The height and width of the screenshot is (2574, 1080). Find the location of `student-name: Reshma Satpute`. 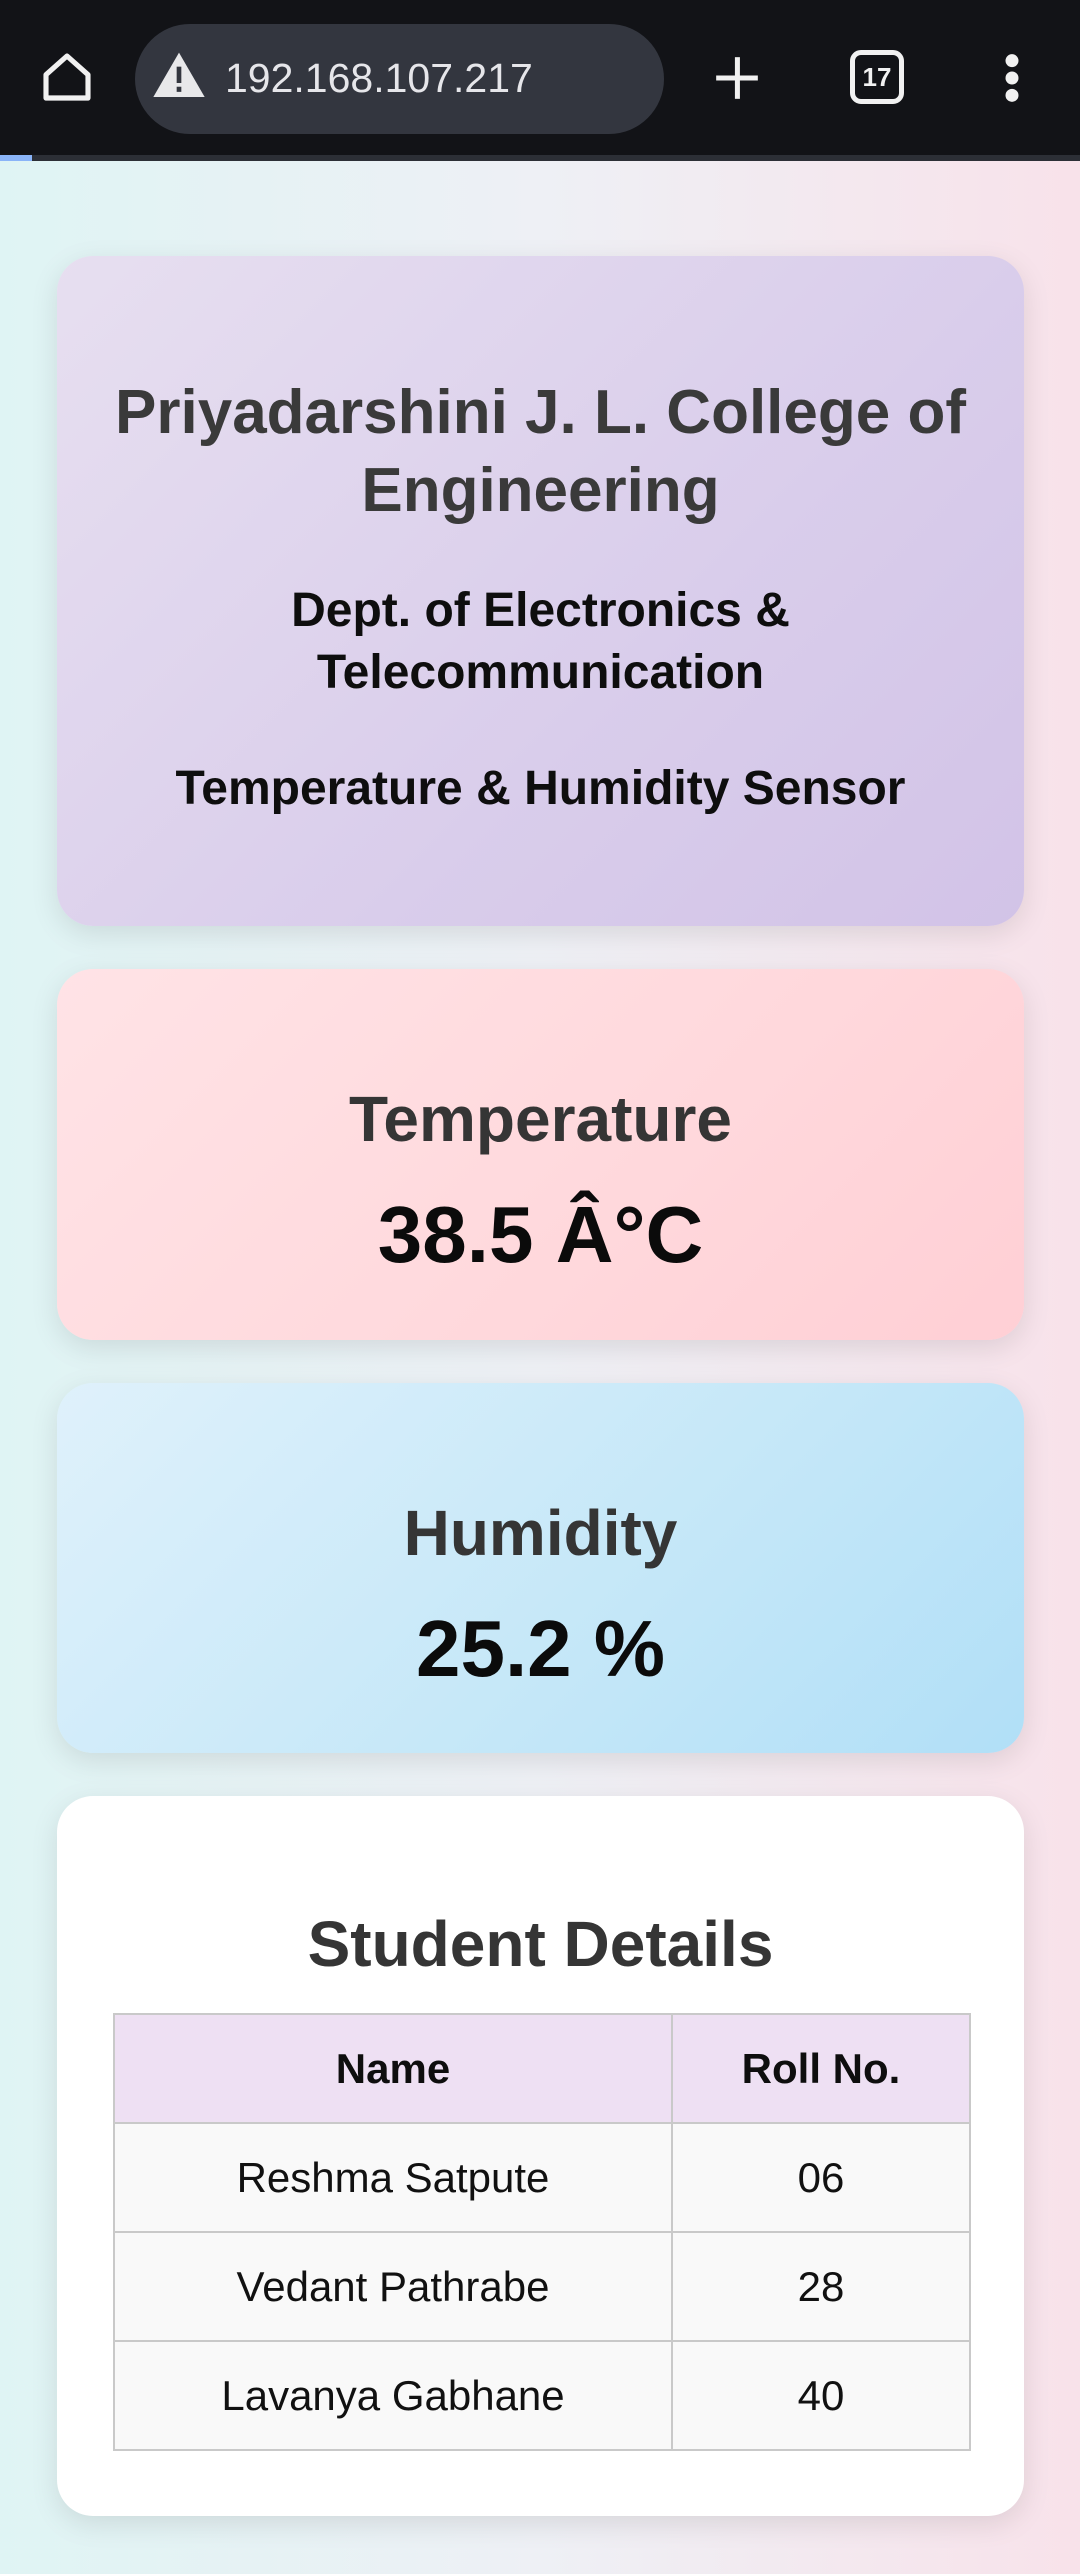

student-name: Reshma Satpute is located at coordinates (393, 2177).